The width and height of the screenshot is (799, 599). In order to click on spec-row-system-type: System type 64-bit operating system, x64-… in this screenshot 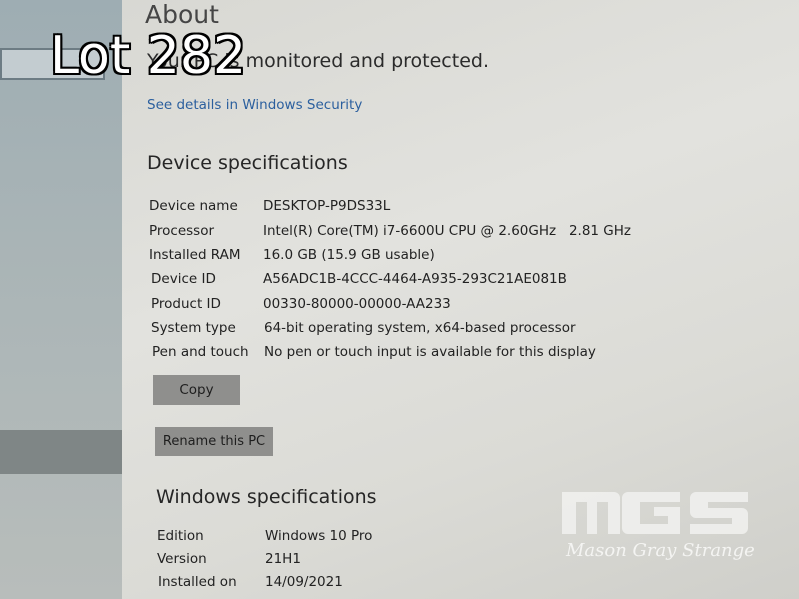, I will do `click(363, 328)`.